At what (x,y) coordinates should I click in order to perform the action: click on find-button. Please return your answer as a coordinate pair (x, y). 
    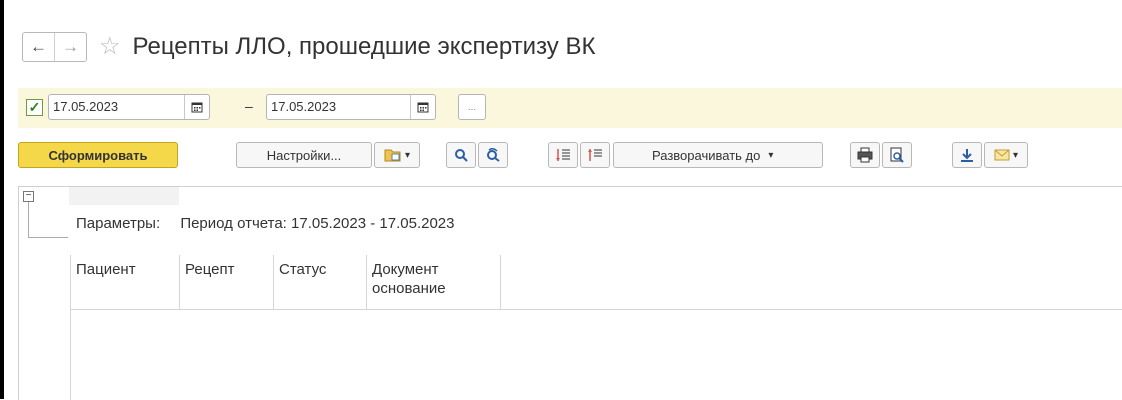
    Looking at the image, I should click on (461, 155).